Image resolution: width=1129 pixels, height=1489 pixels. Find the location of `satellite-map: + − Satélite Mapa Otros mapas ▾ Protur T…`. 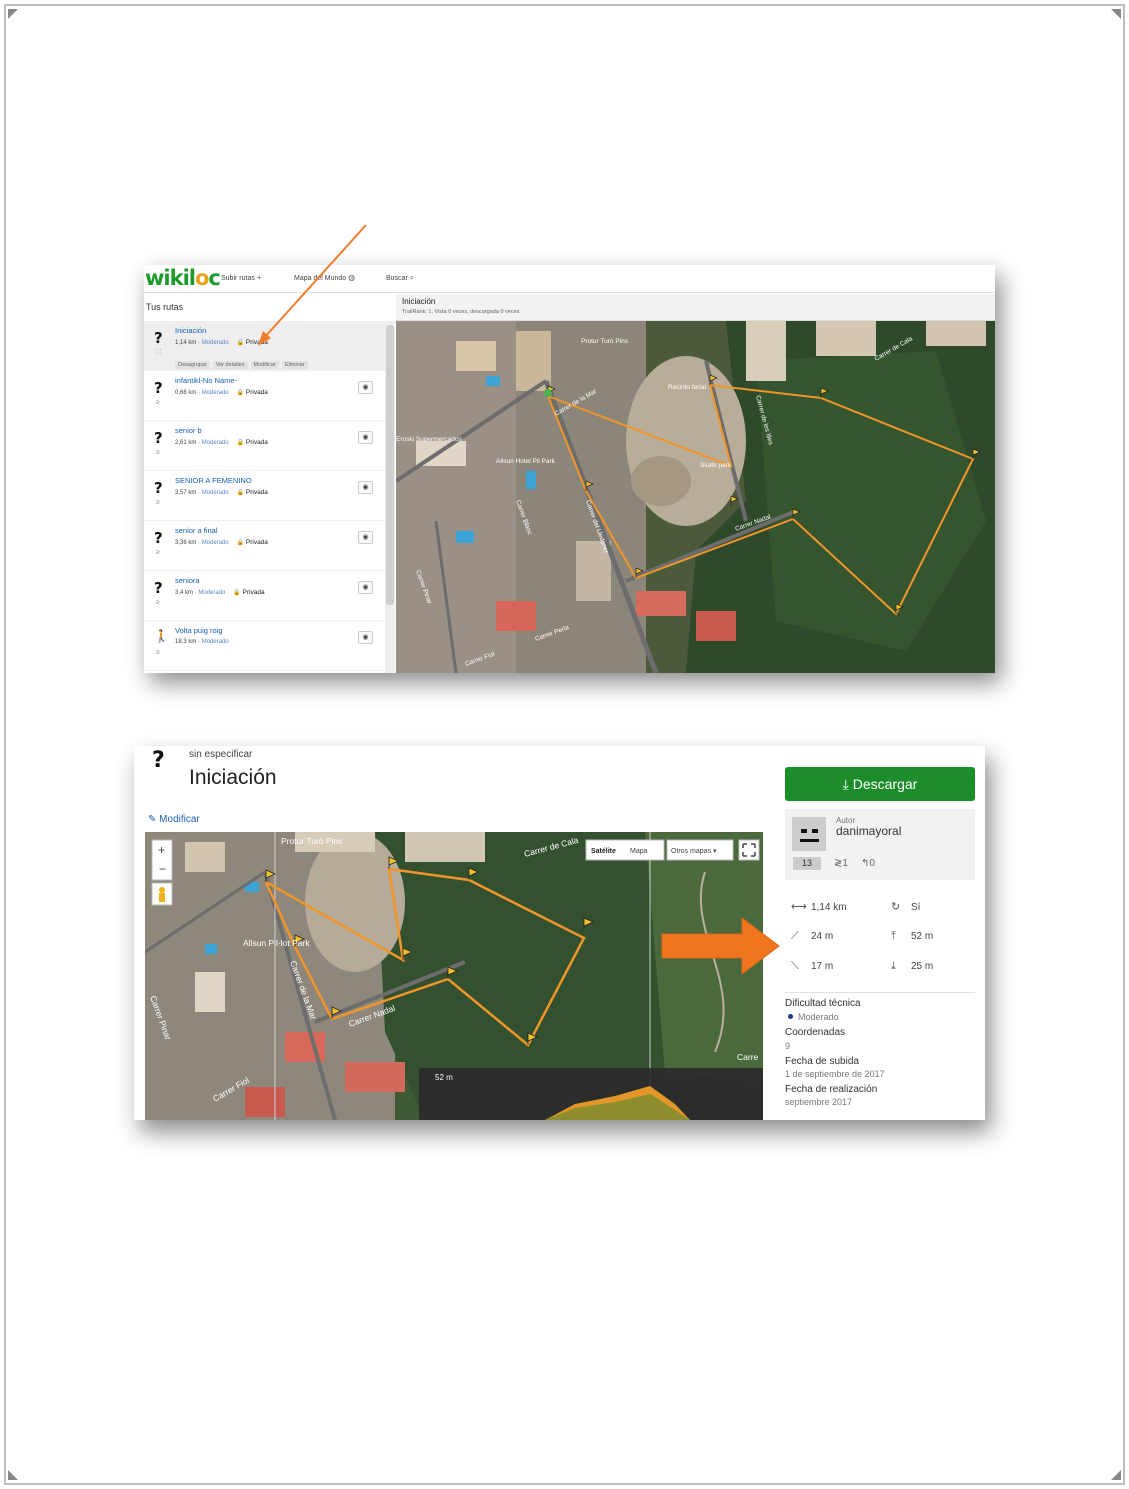

satellite-map: + − Satélite Mapa Otros mapas ▾ Protur T… is located at coordinates (454, 976).